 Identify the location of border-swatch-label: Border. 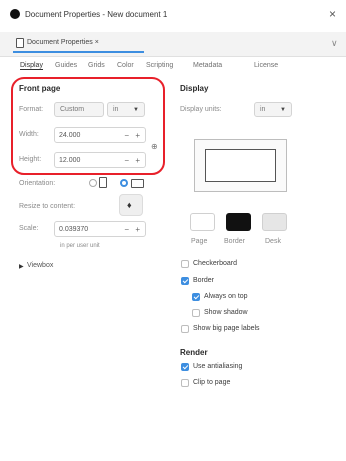
(235, 241).